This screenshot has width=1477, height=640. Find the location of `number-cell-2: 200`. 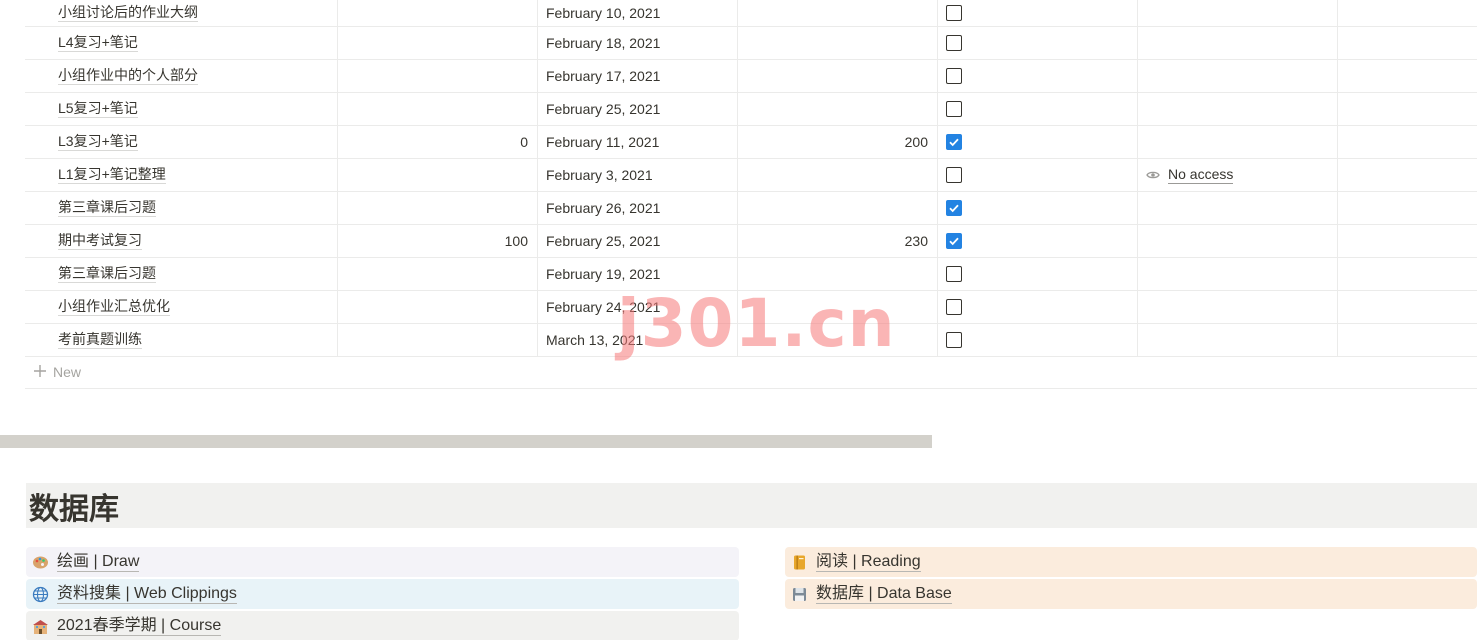

number-cell-2: 200 is located at coordinates (838, 142).